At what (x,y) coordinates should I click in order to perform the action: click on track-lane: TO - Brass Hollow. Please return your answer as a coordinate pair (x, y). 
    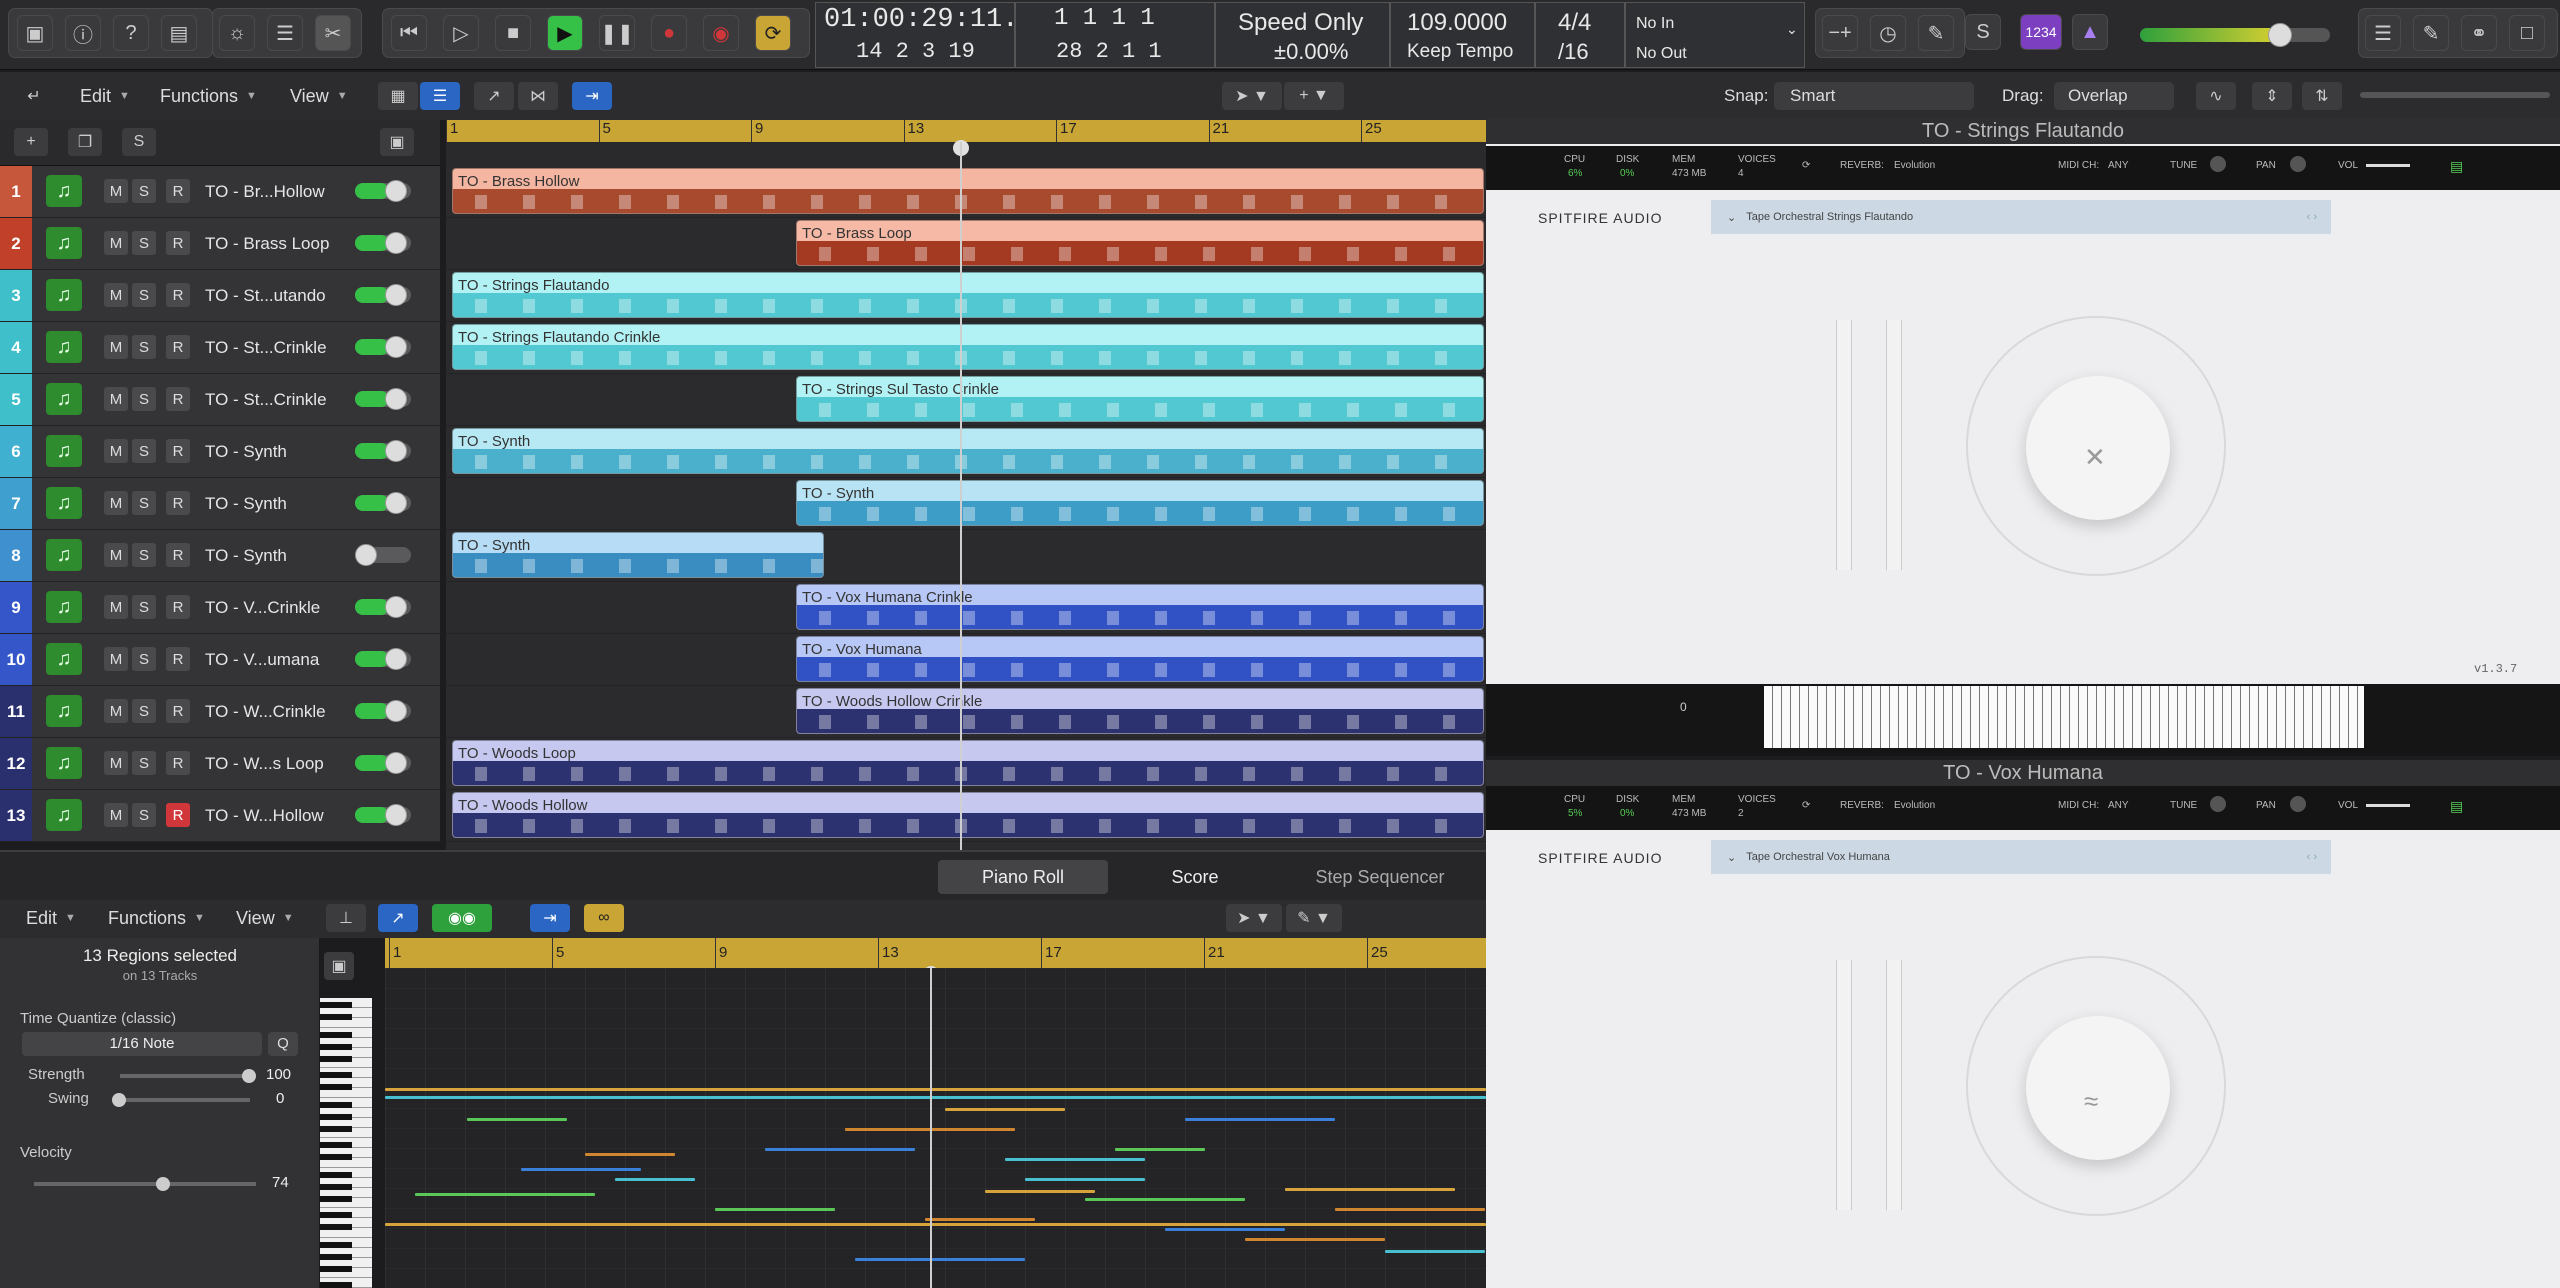
    Looking at the image, I should click on (966, 192).